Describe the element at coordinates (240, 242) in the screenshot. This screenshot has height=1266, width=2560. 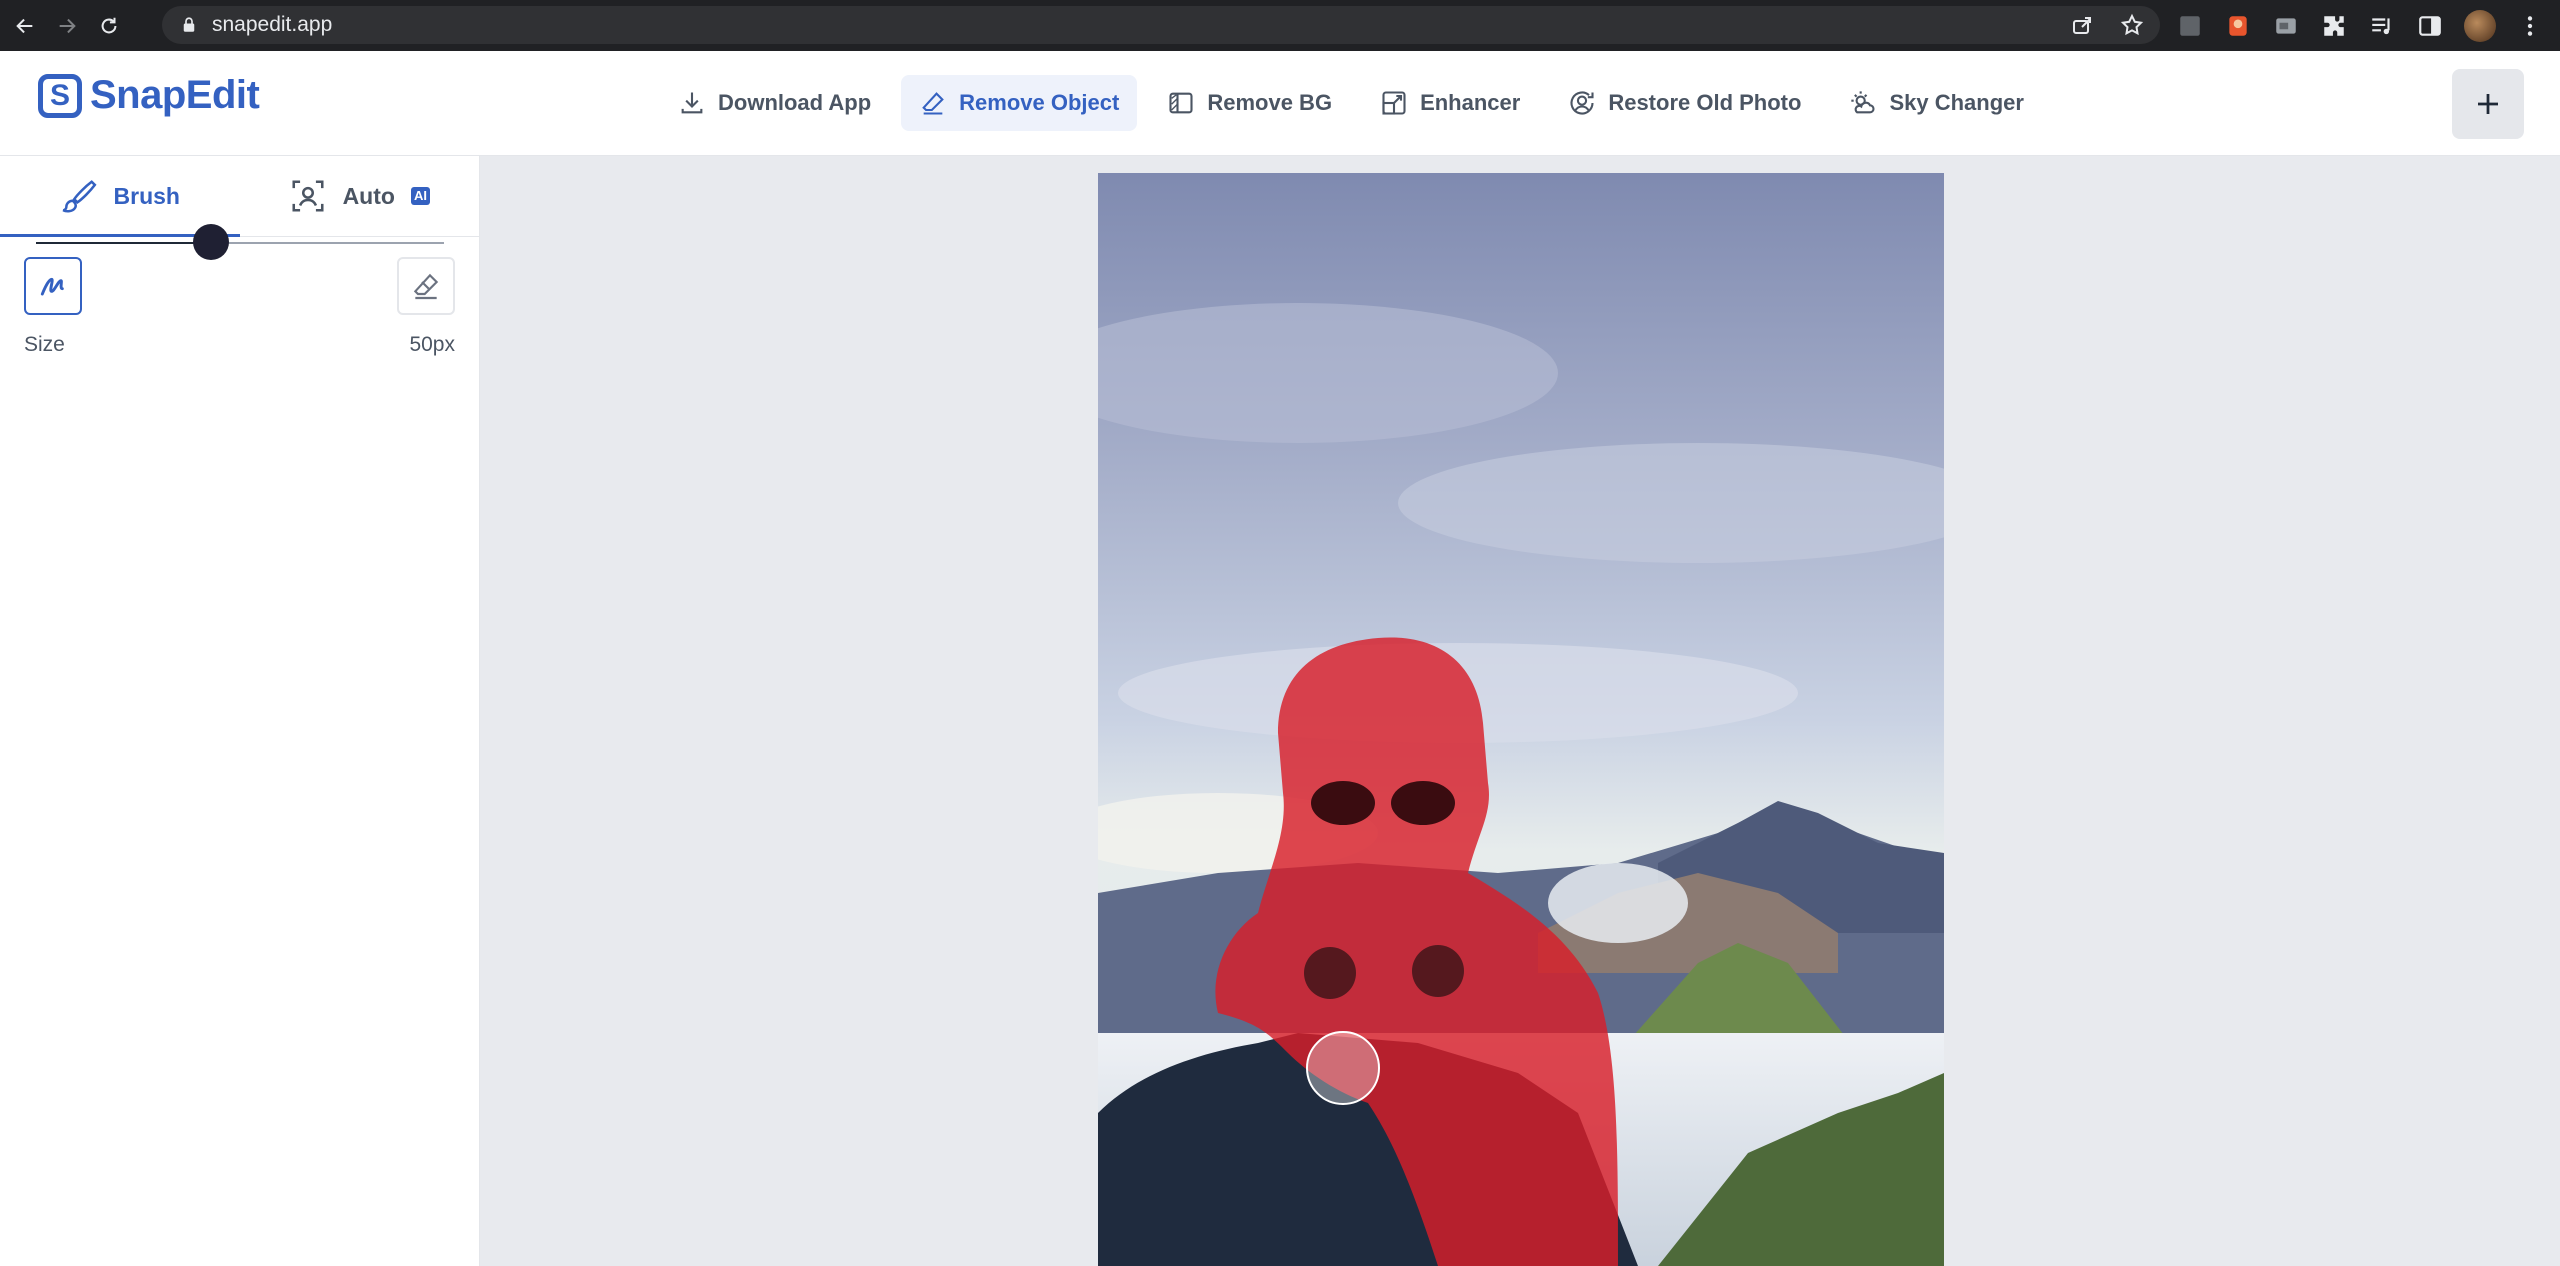
I see `size-slider` at that location.